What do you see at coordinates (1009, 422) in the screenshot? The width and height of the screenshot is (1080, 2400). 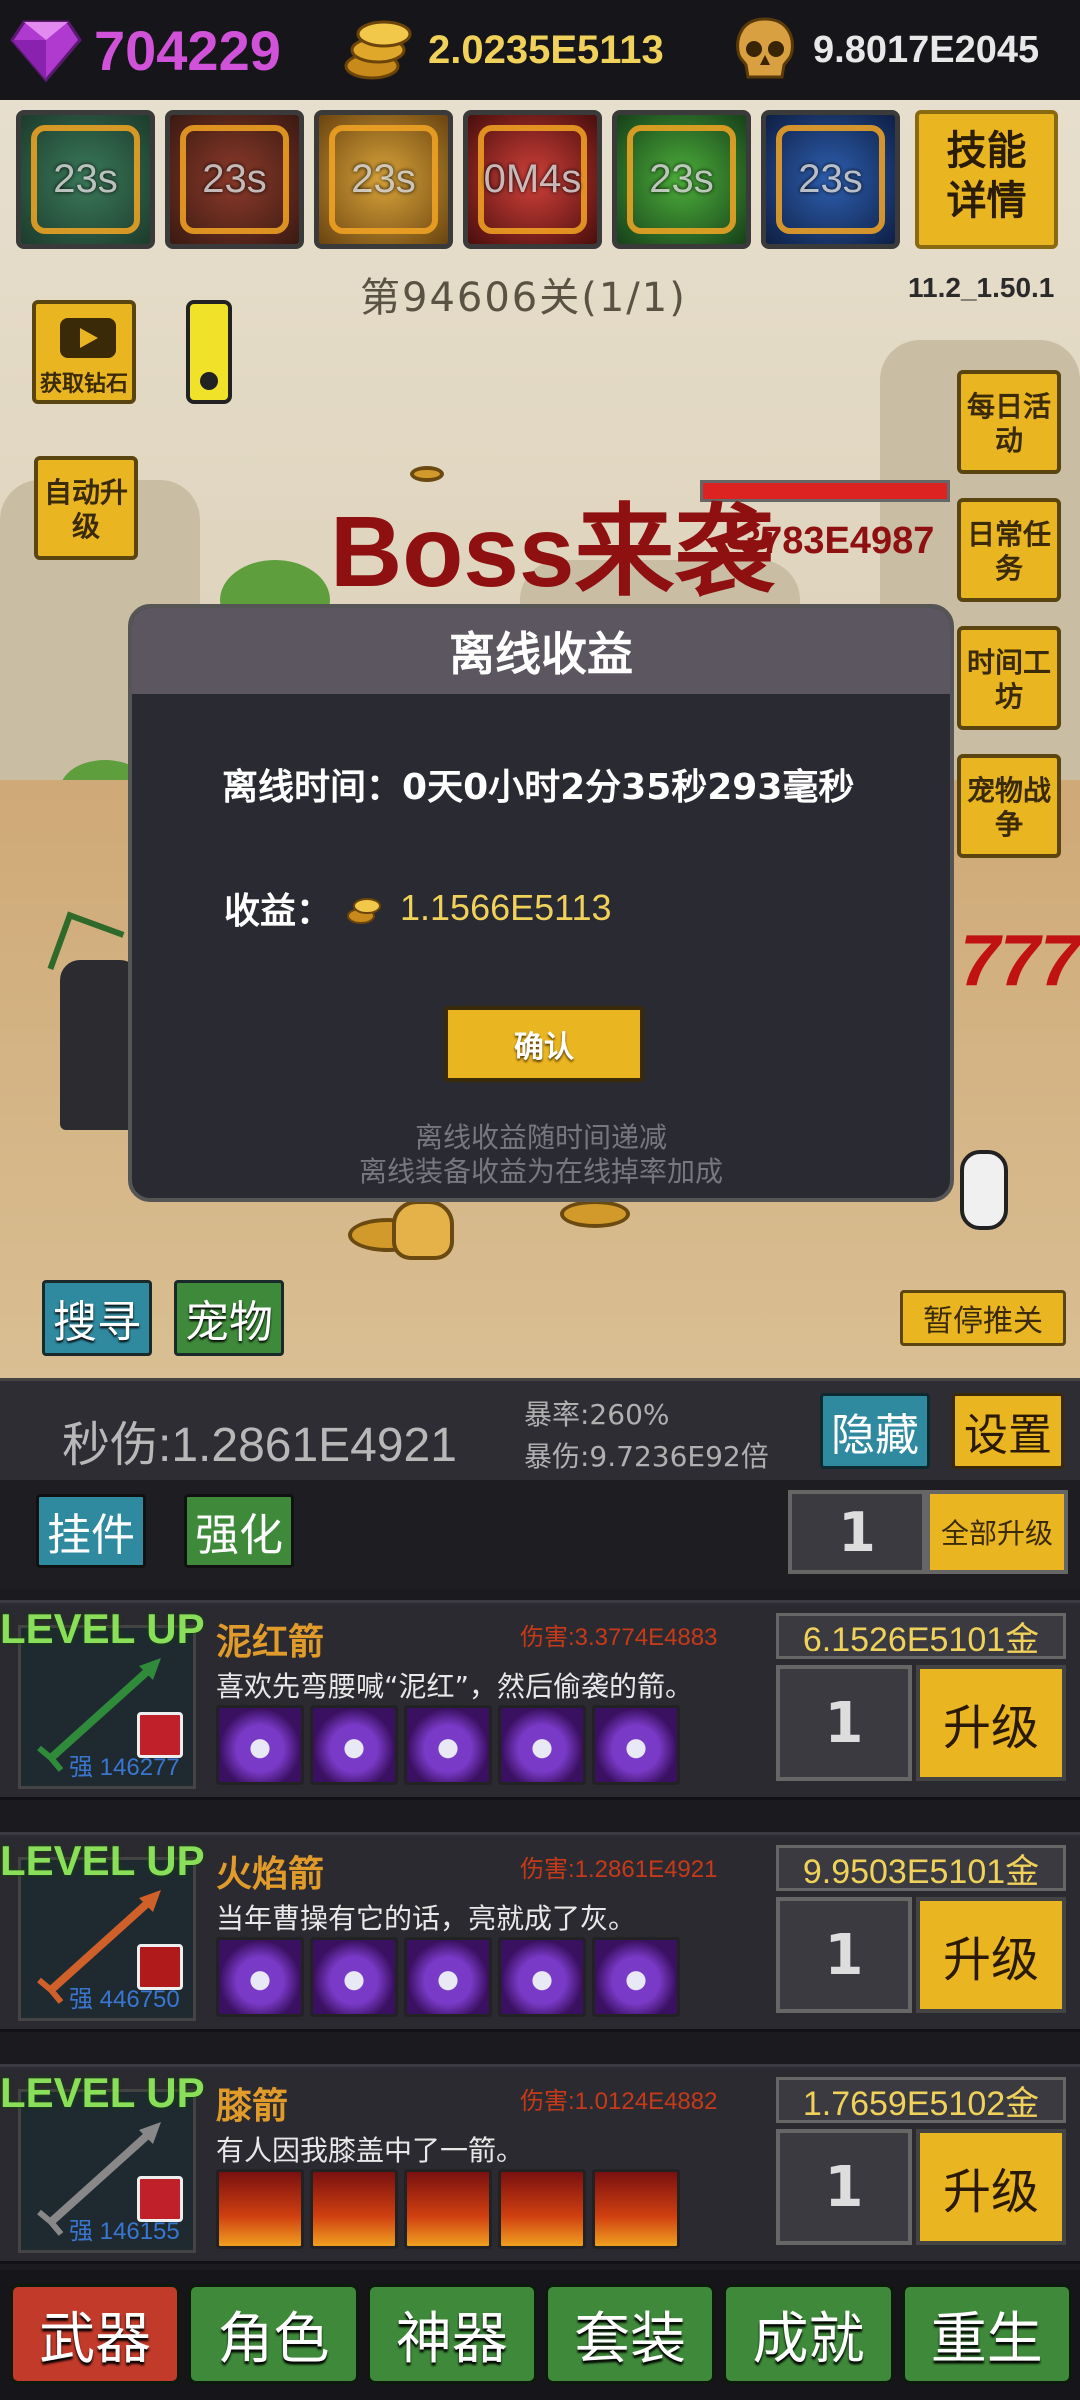 I see `daily-event-button: 每日活动` at bounding box center [1009, 422].